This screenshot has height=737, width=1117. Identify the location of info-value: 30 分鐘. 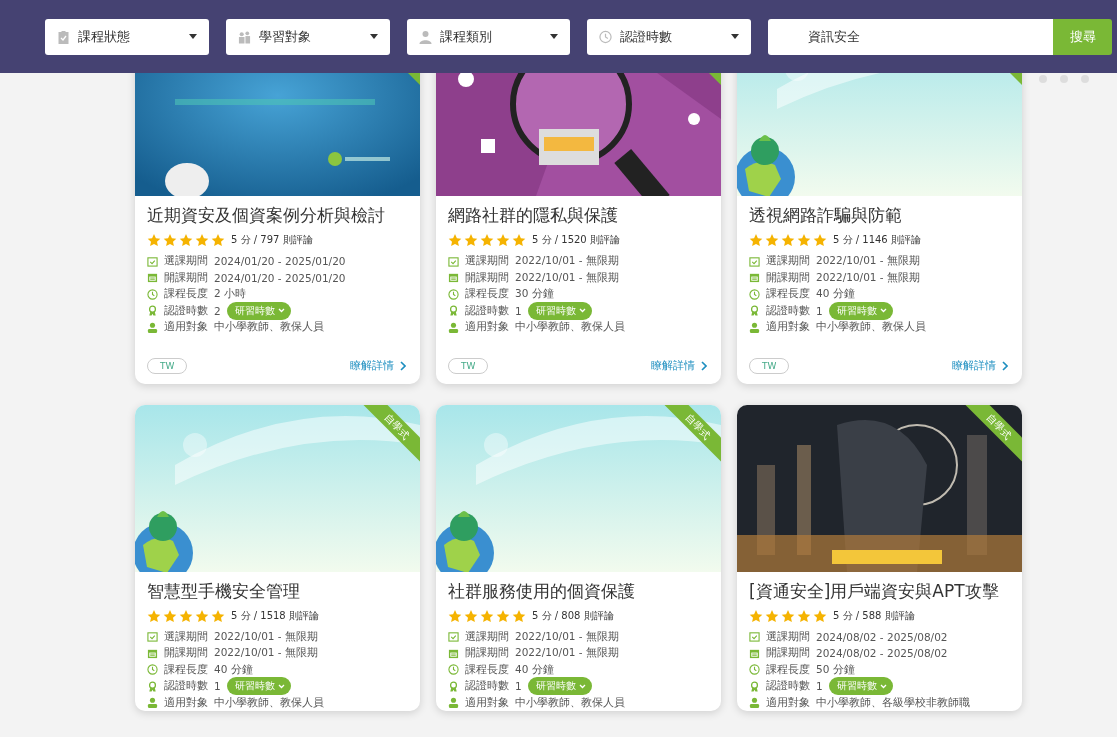
(534, 294).